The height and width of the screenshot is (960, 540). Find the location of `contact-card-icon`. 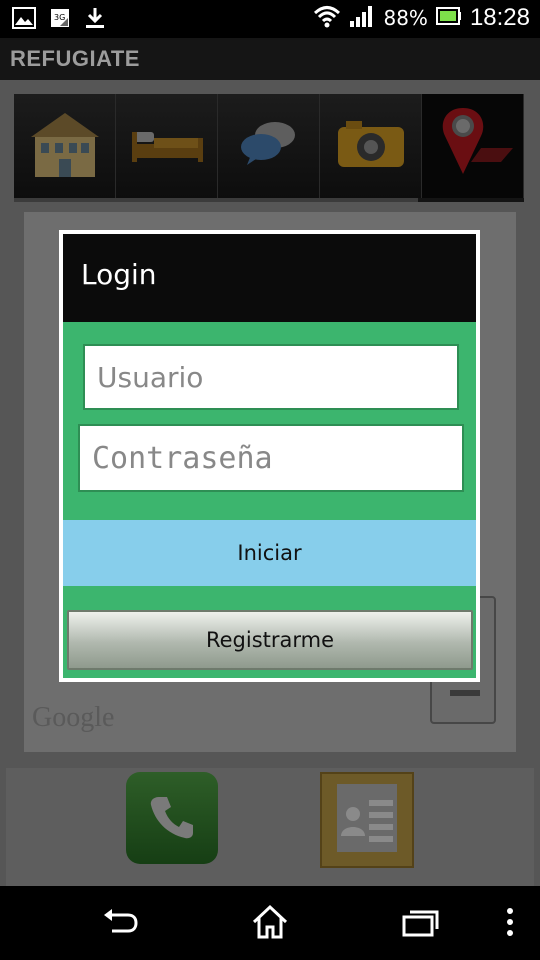

contact-card-icon is located at coordinates (367, 820).